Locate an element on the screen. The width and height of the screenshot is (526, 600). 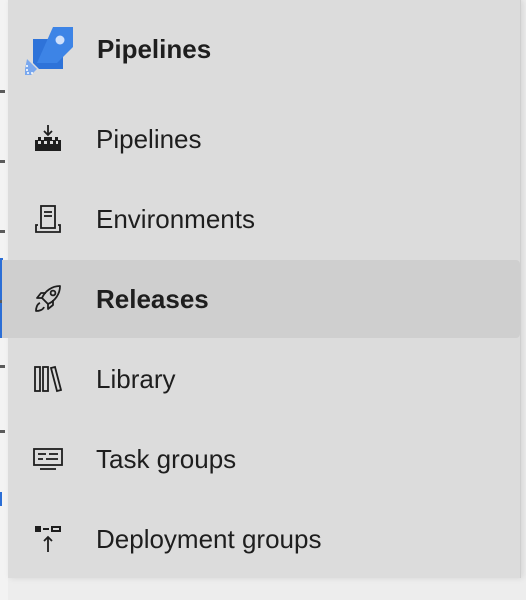
nav-item-label: Deployment groups is located at coordinates (209, 539).